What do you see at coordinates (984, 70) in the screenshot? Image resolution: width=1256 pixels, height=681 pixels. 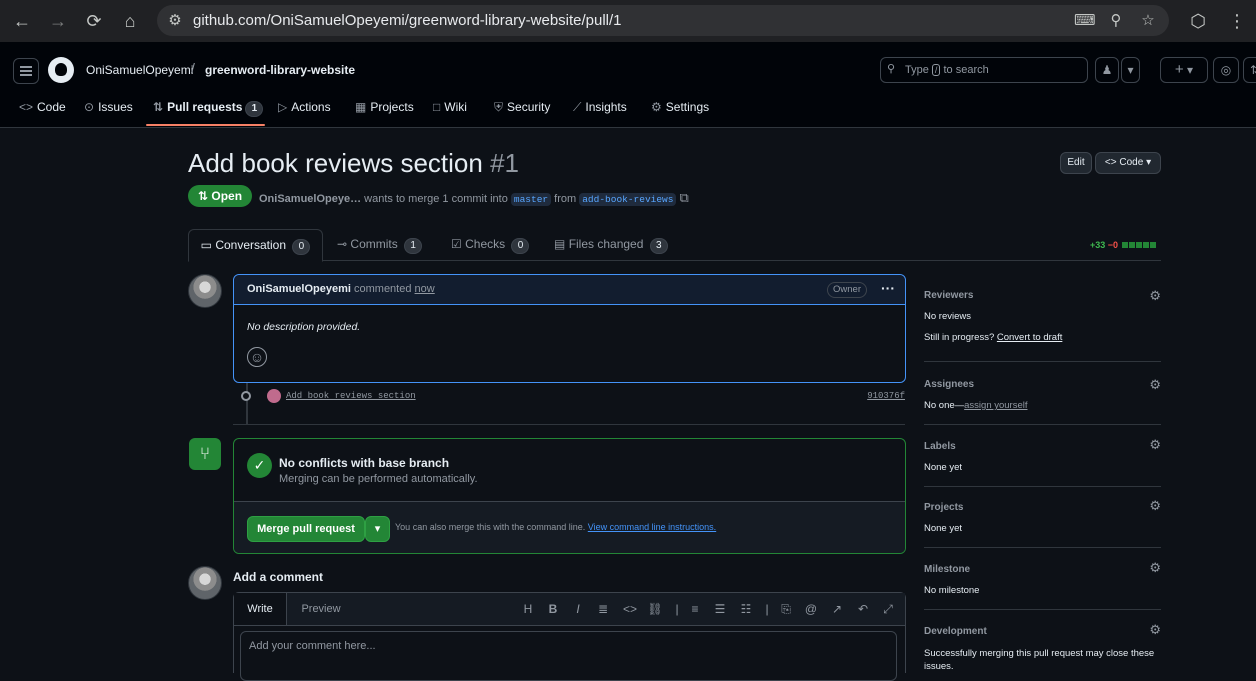 I see `search-input: ⚲ Type / to search` at bounding box center [984, 70].